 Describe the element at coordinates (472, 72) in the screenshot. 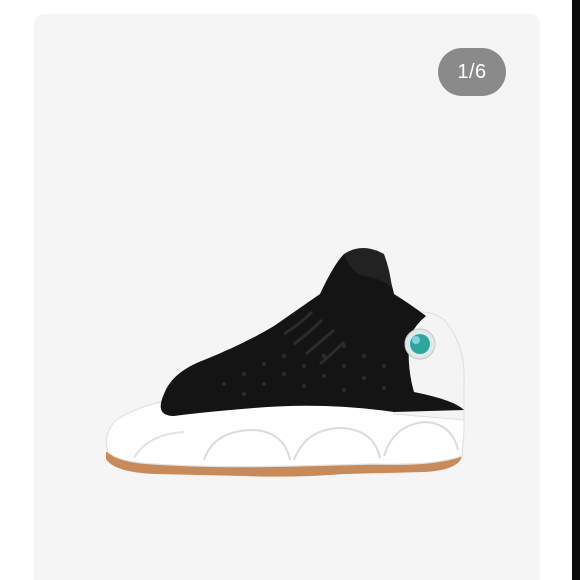

I see `image-counter-badge: 1/6` at that location.